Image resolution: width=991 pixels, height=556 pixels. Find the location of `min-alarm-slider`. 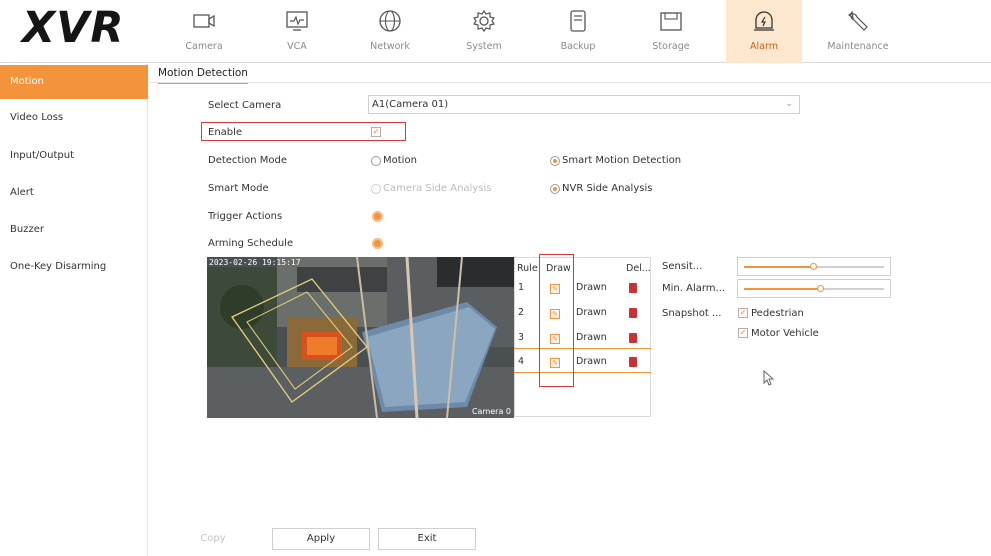

min-alarm-slider is located at coordinates (814, 288).